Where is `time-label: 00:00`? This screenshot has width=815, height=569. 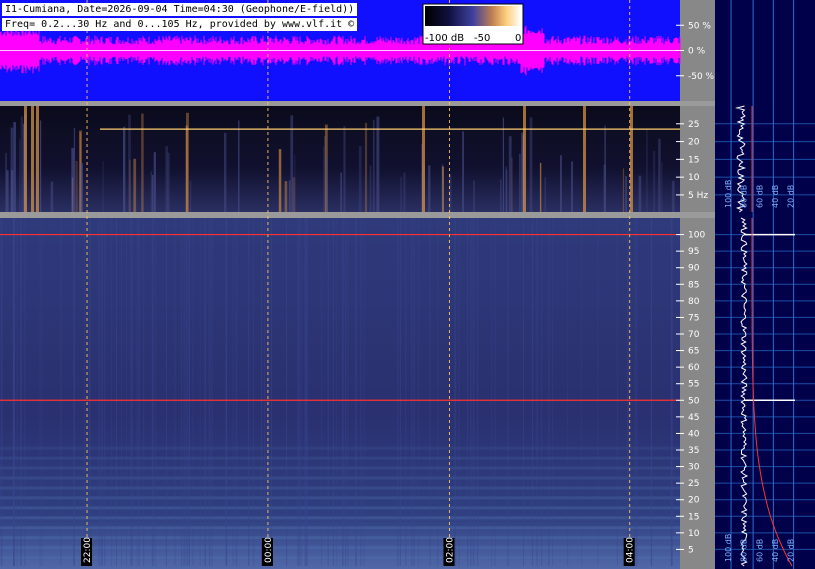
time-label: 00:00 is located at coordinates (267, 551).